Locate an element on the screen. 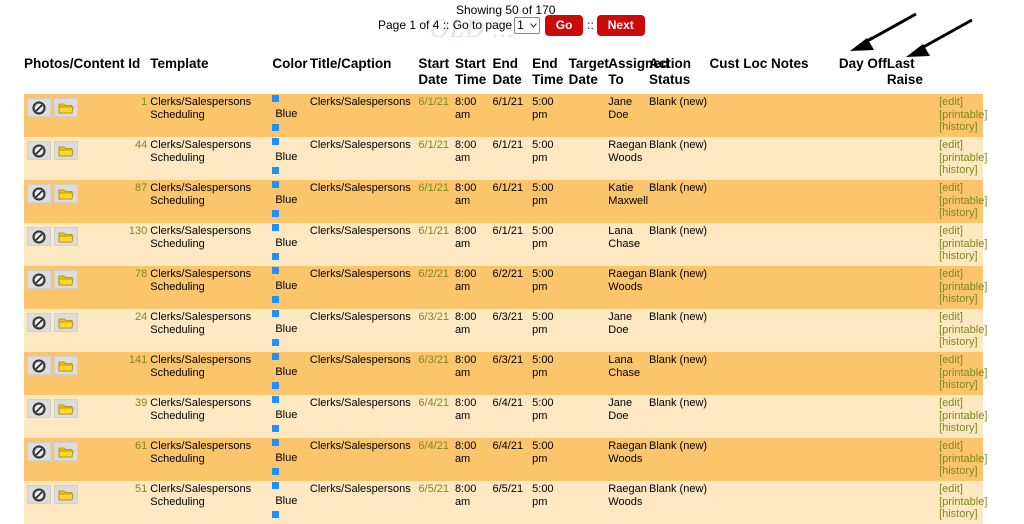 This screenshot has height=524, width=1024. col-title-caption: Title/Caption is located at coordinates (364, 74).